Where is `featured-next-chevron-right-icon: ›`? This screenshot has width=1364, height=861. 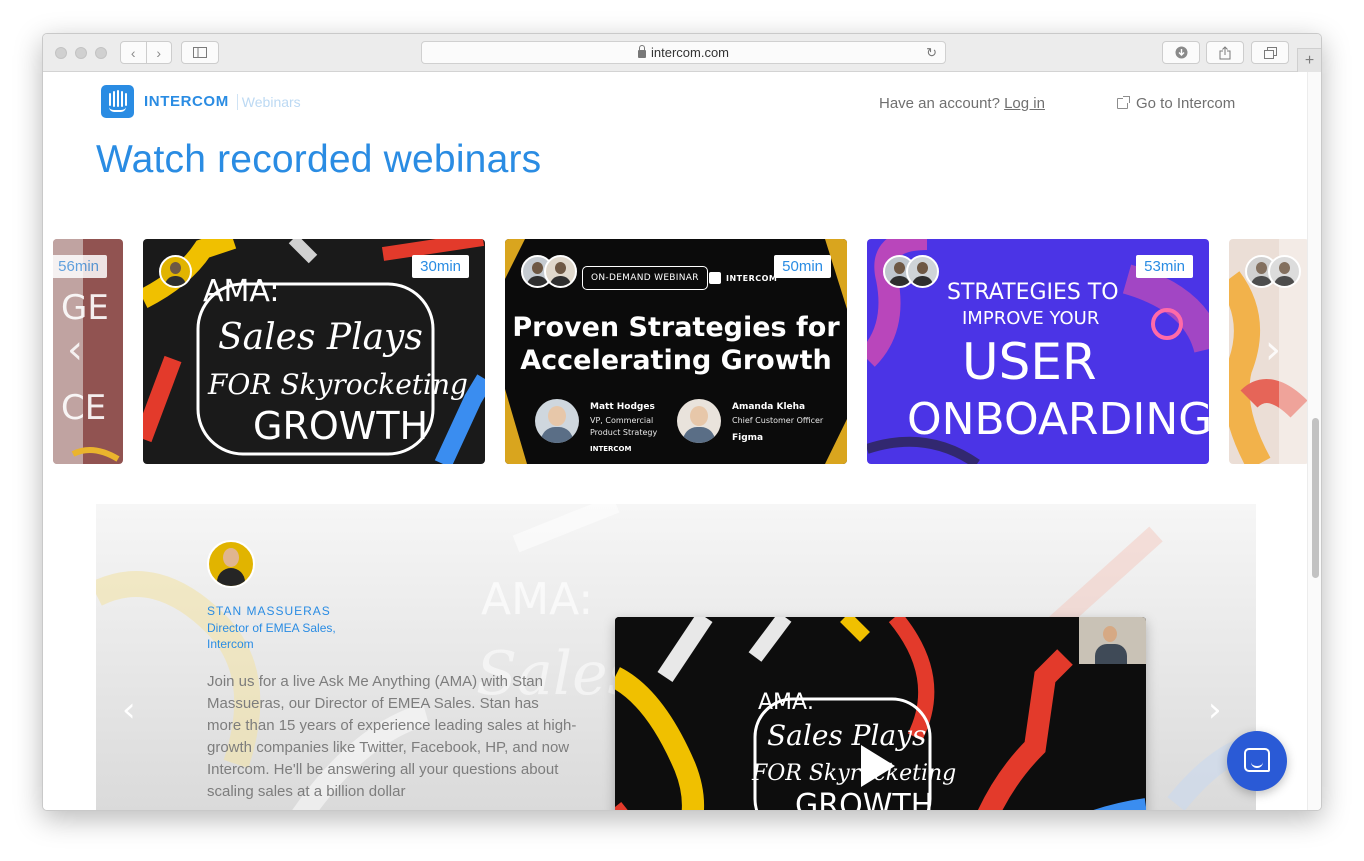
featured-next-chevron-right-icon: › is located at coordinates (1215, 710).